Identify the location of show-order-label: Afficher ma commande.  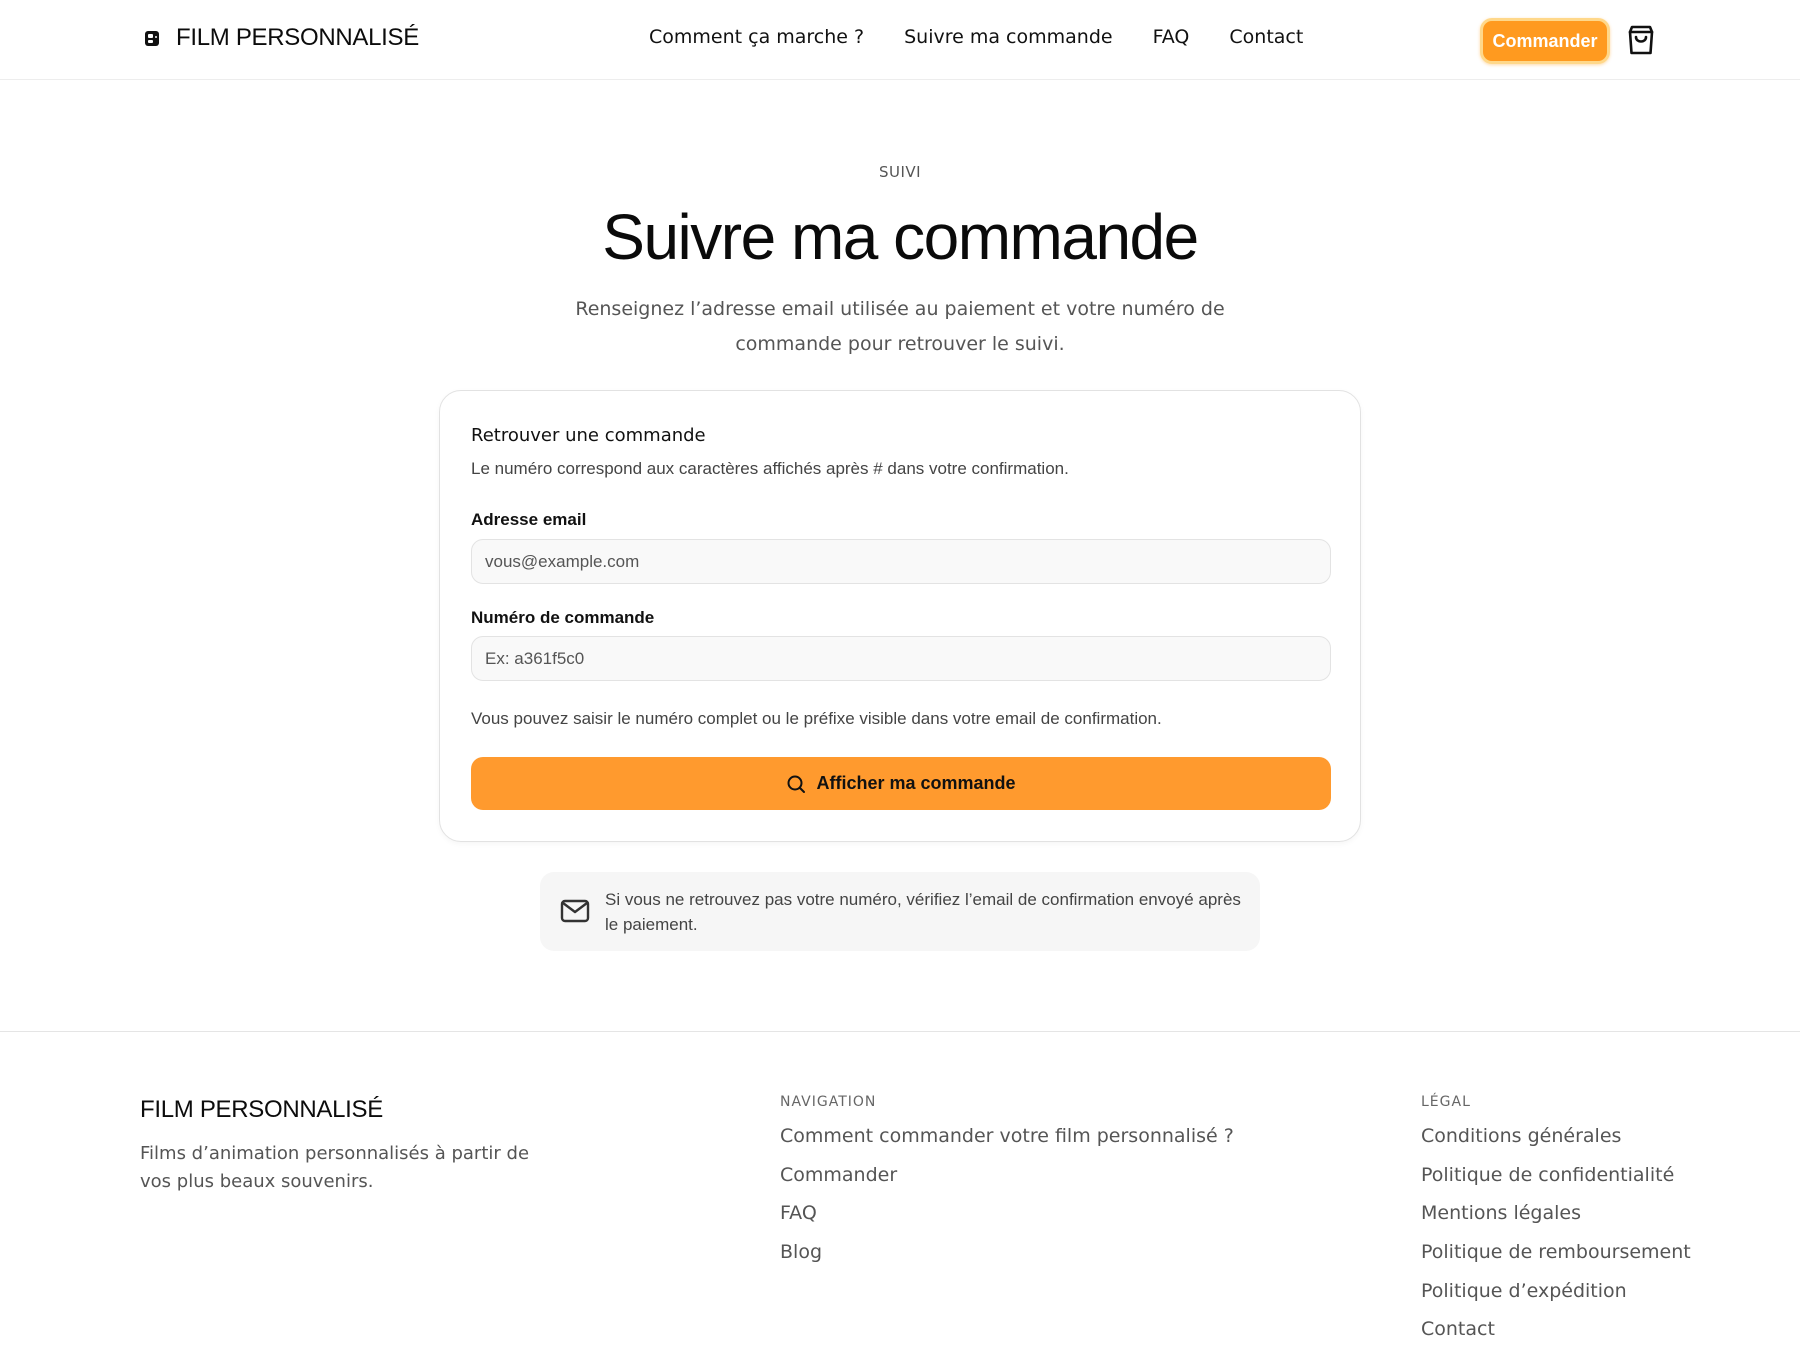
(916, 783).